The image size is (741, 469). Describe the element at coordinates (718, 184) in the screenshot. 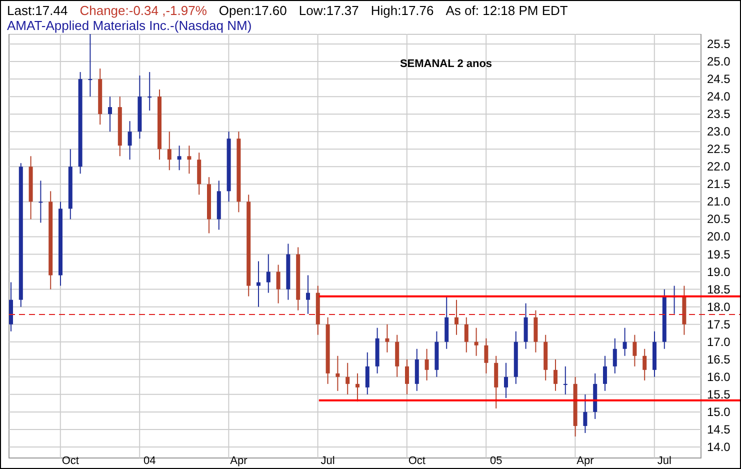

I see `y-axis-label: 21.5` at that location.